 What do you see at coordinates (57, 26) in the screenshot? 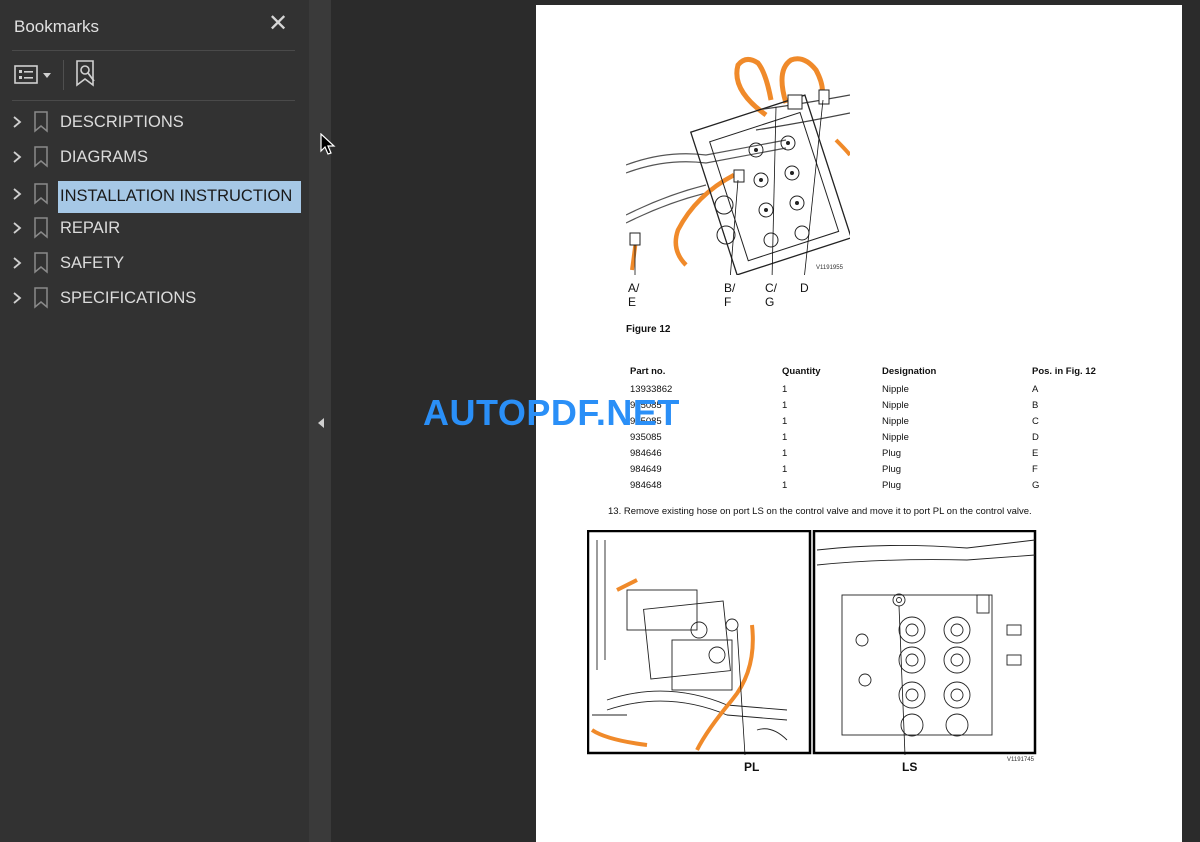
I see `panel-title: Bookmarks` at bounding box center [57, 26].